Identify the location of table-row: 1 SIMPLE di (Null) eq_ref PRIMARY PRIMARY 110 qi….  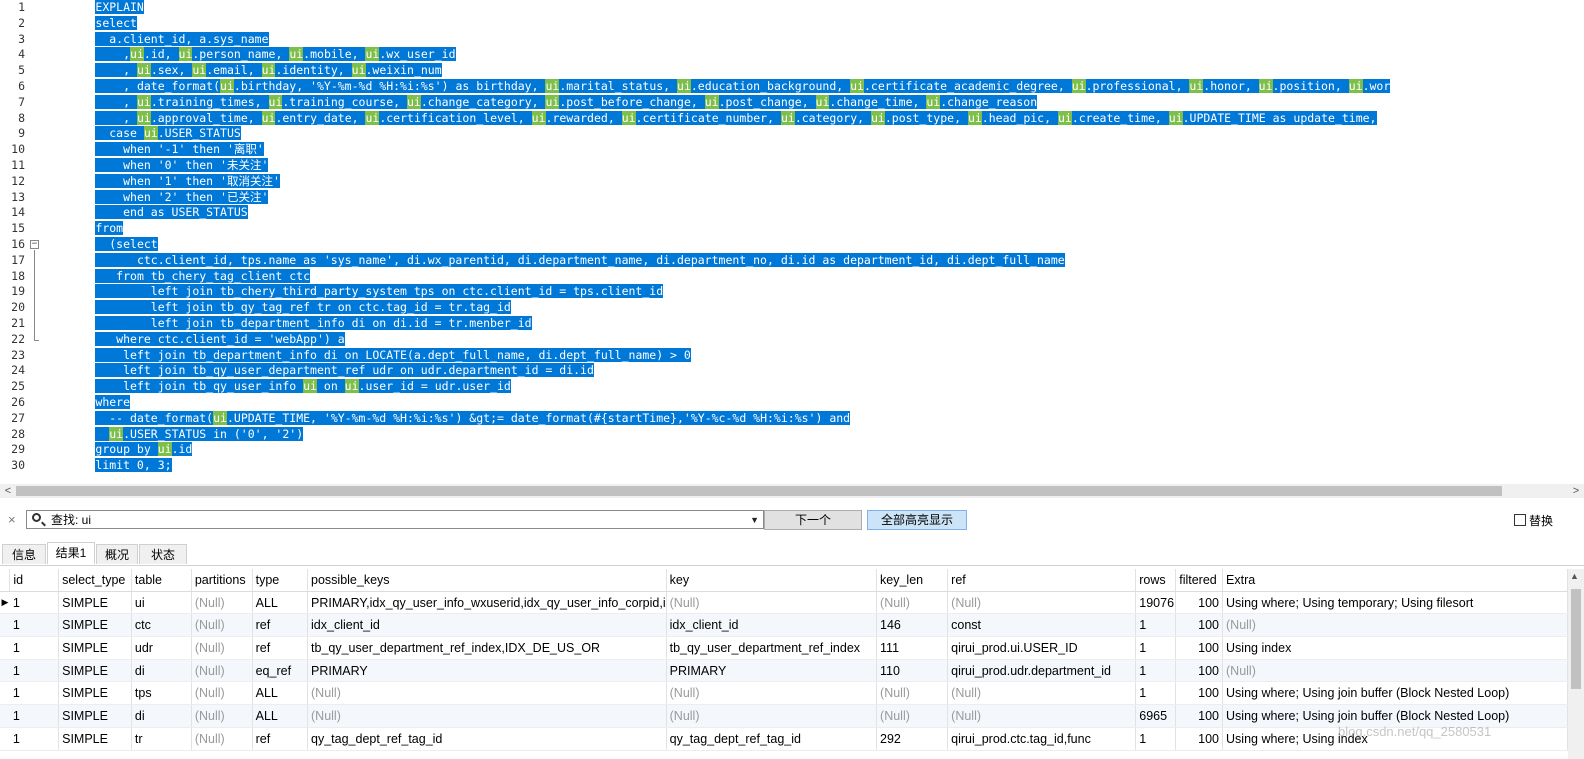
(784, 671).